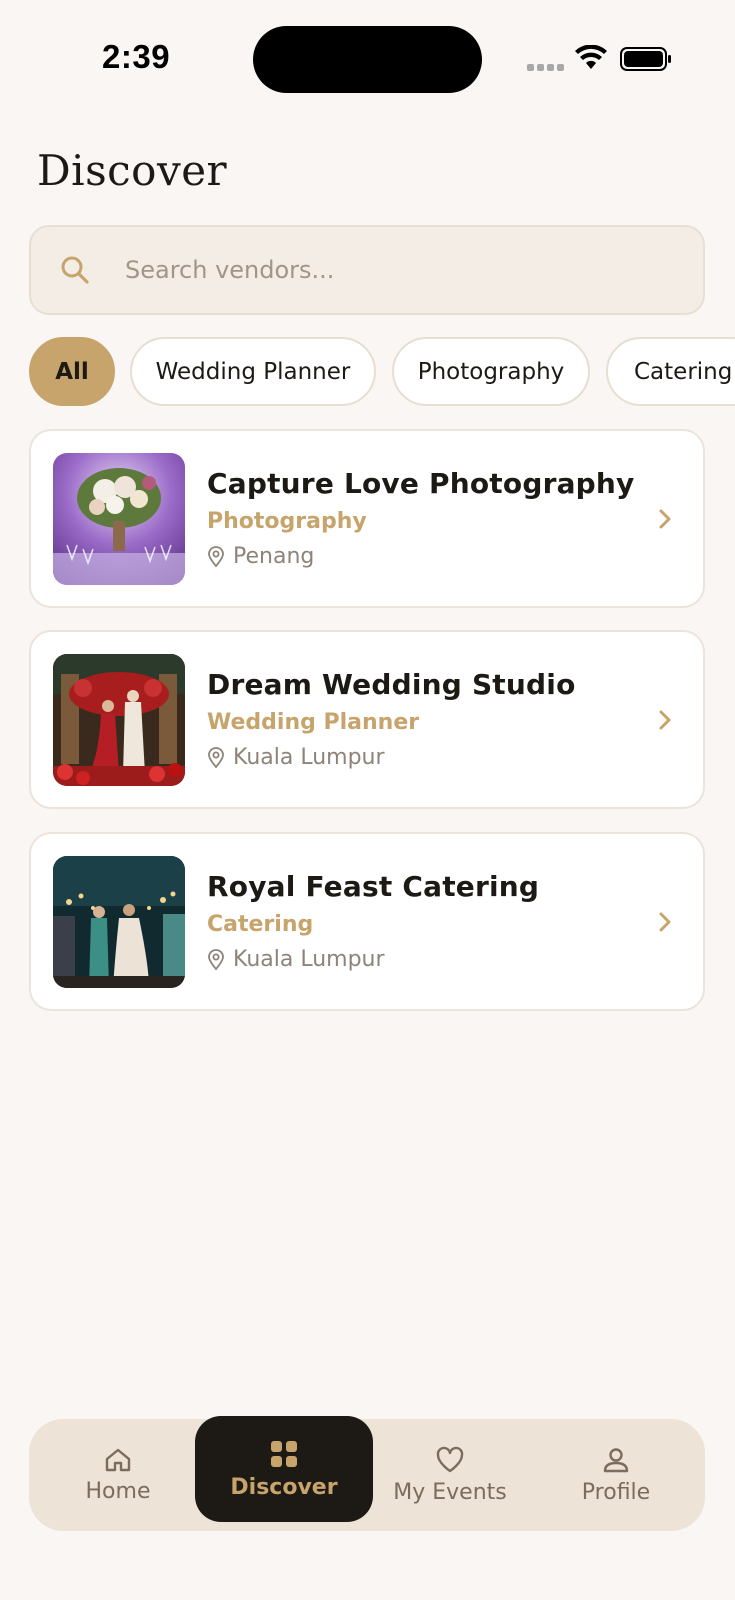  What do you see at coordinates (367, 59) in the screenshot?
I see `dynamic-island` at bounding box center [367, 59].